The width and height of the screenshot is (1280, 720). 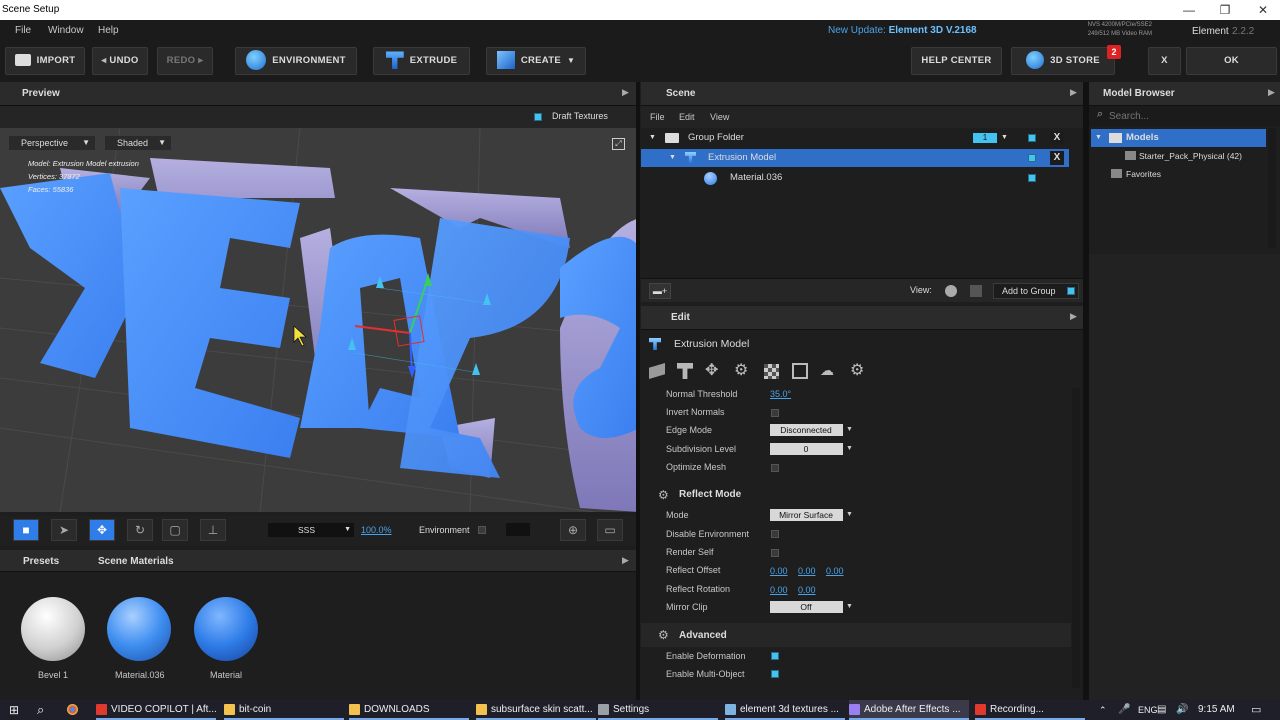 What do you see at coordinates (1103, 710) in the screenshot?
I see `tray-chevron-up-icon: ⌃` at bounding box center [1103, 710].